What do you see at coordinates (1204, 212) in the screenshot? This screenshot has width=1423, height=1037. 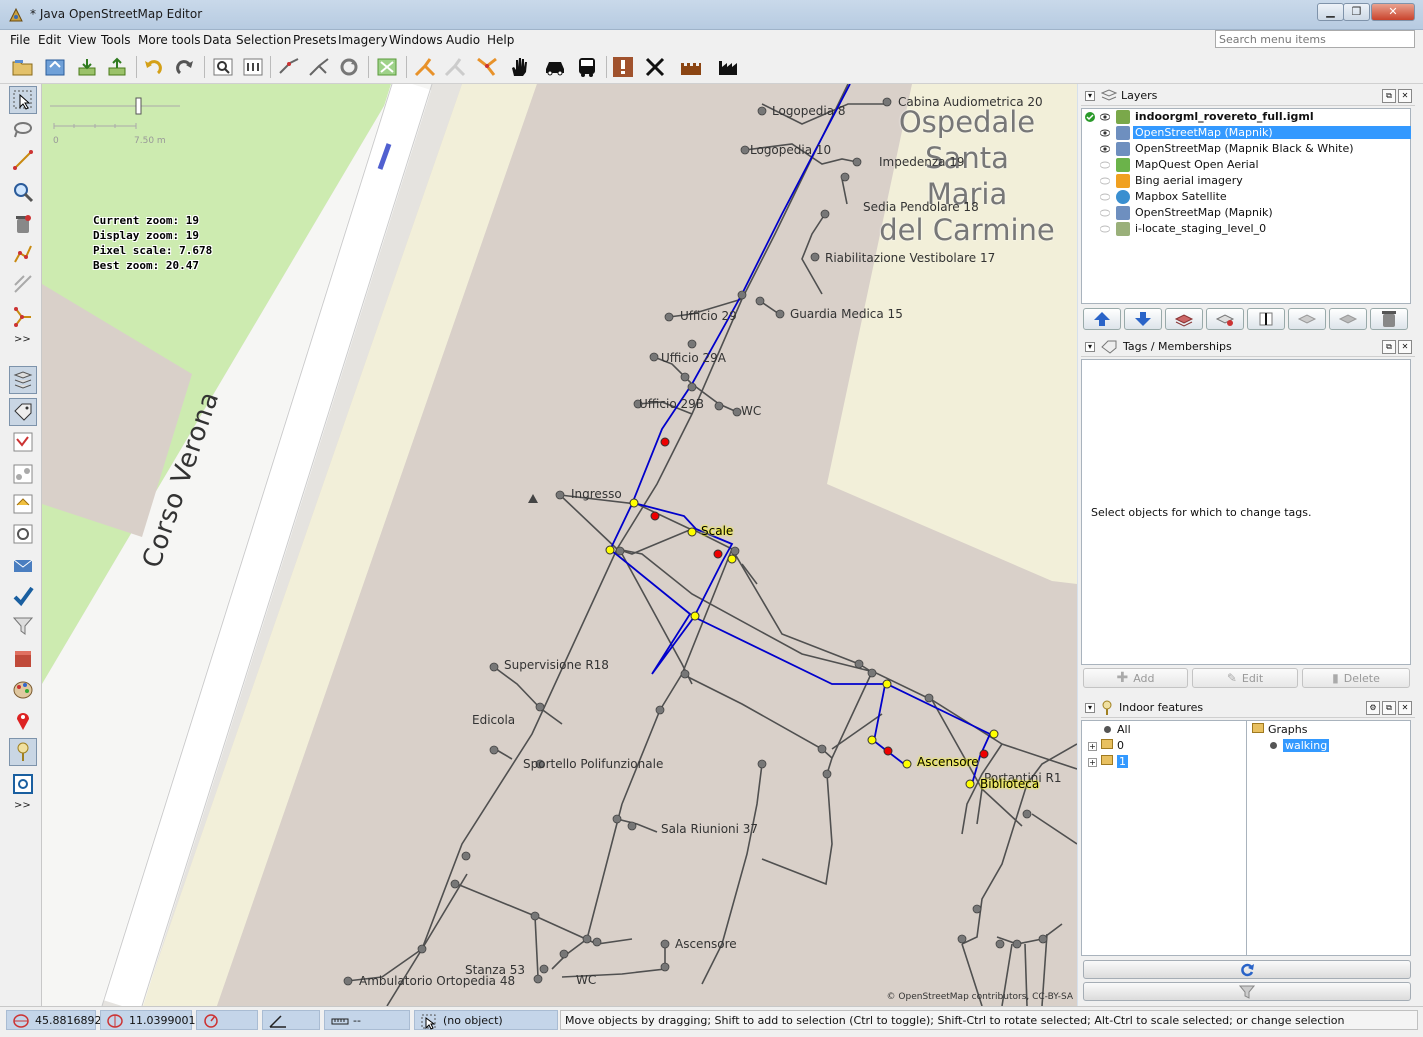 I see `layer-name: OpenStreetMap (Mapnik)` at bounding box center [1204, 212].